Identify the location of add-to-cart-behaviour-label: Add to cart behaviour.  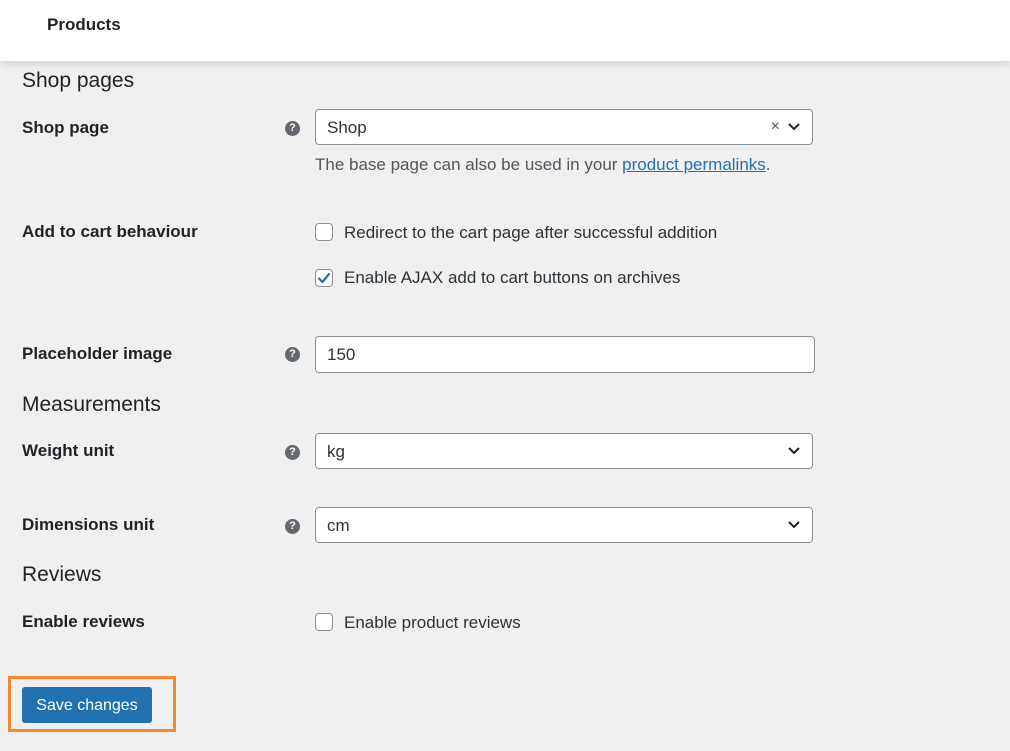
(110, 231).